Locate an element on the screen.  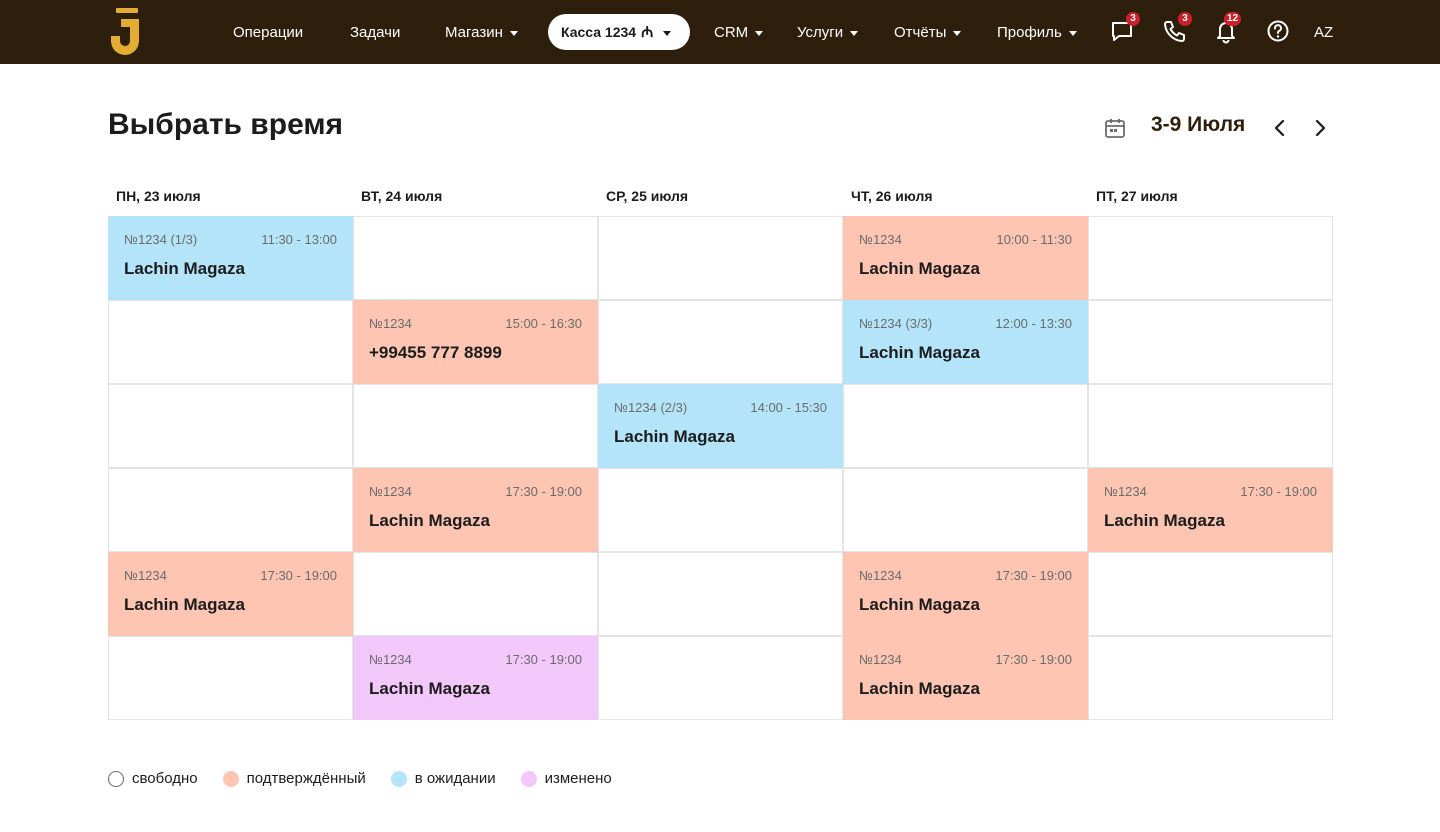
nav-services-dropdown: Услуги is located at coordinates (828, 32).